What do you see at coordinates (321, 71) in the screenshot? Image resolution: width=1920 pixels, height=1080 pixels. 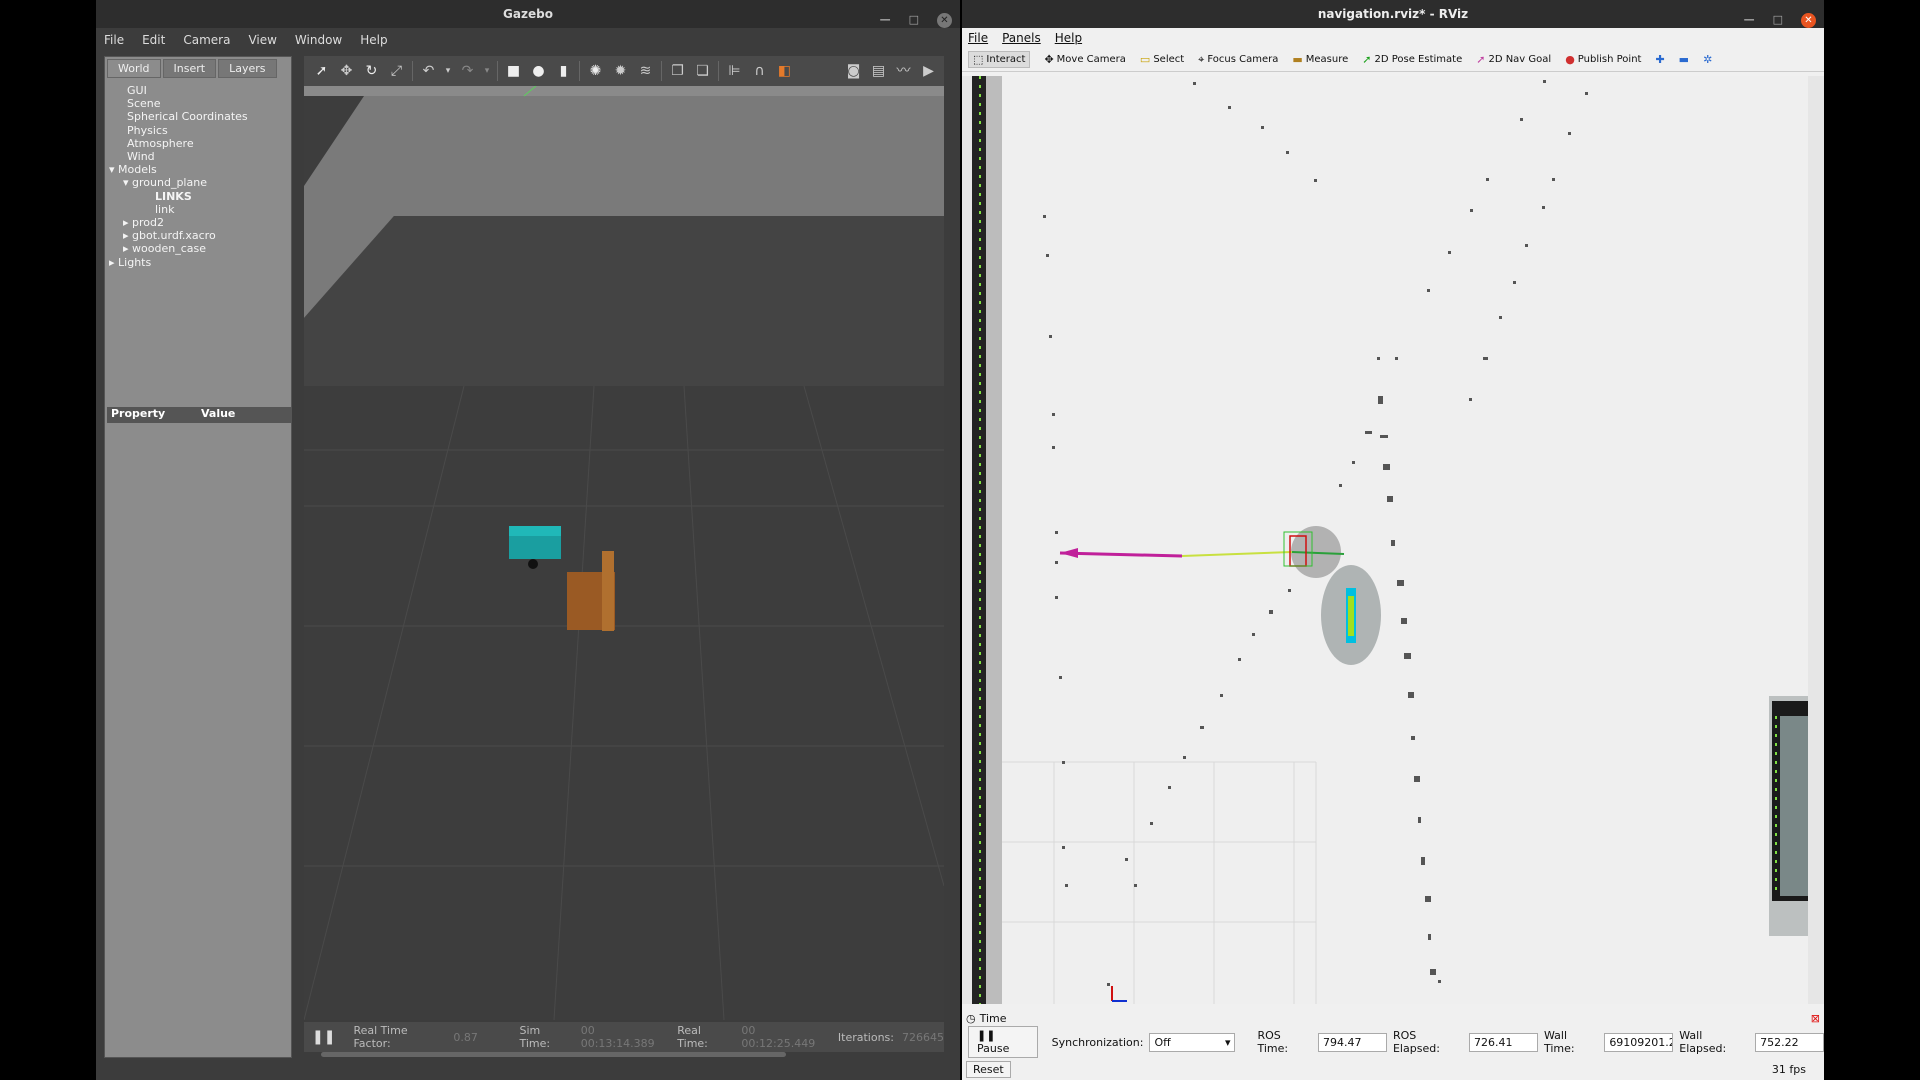 I see `select-mode-icon: ➚` at bounding box center [321, 71].